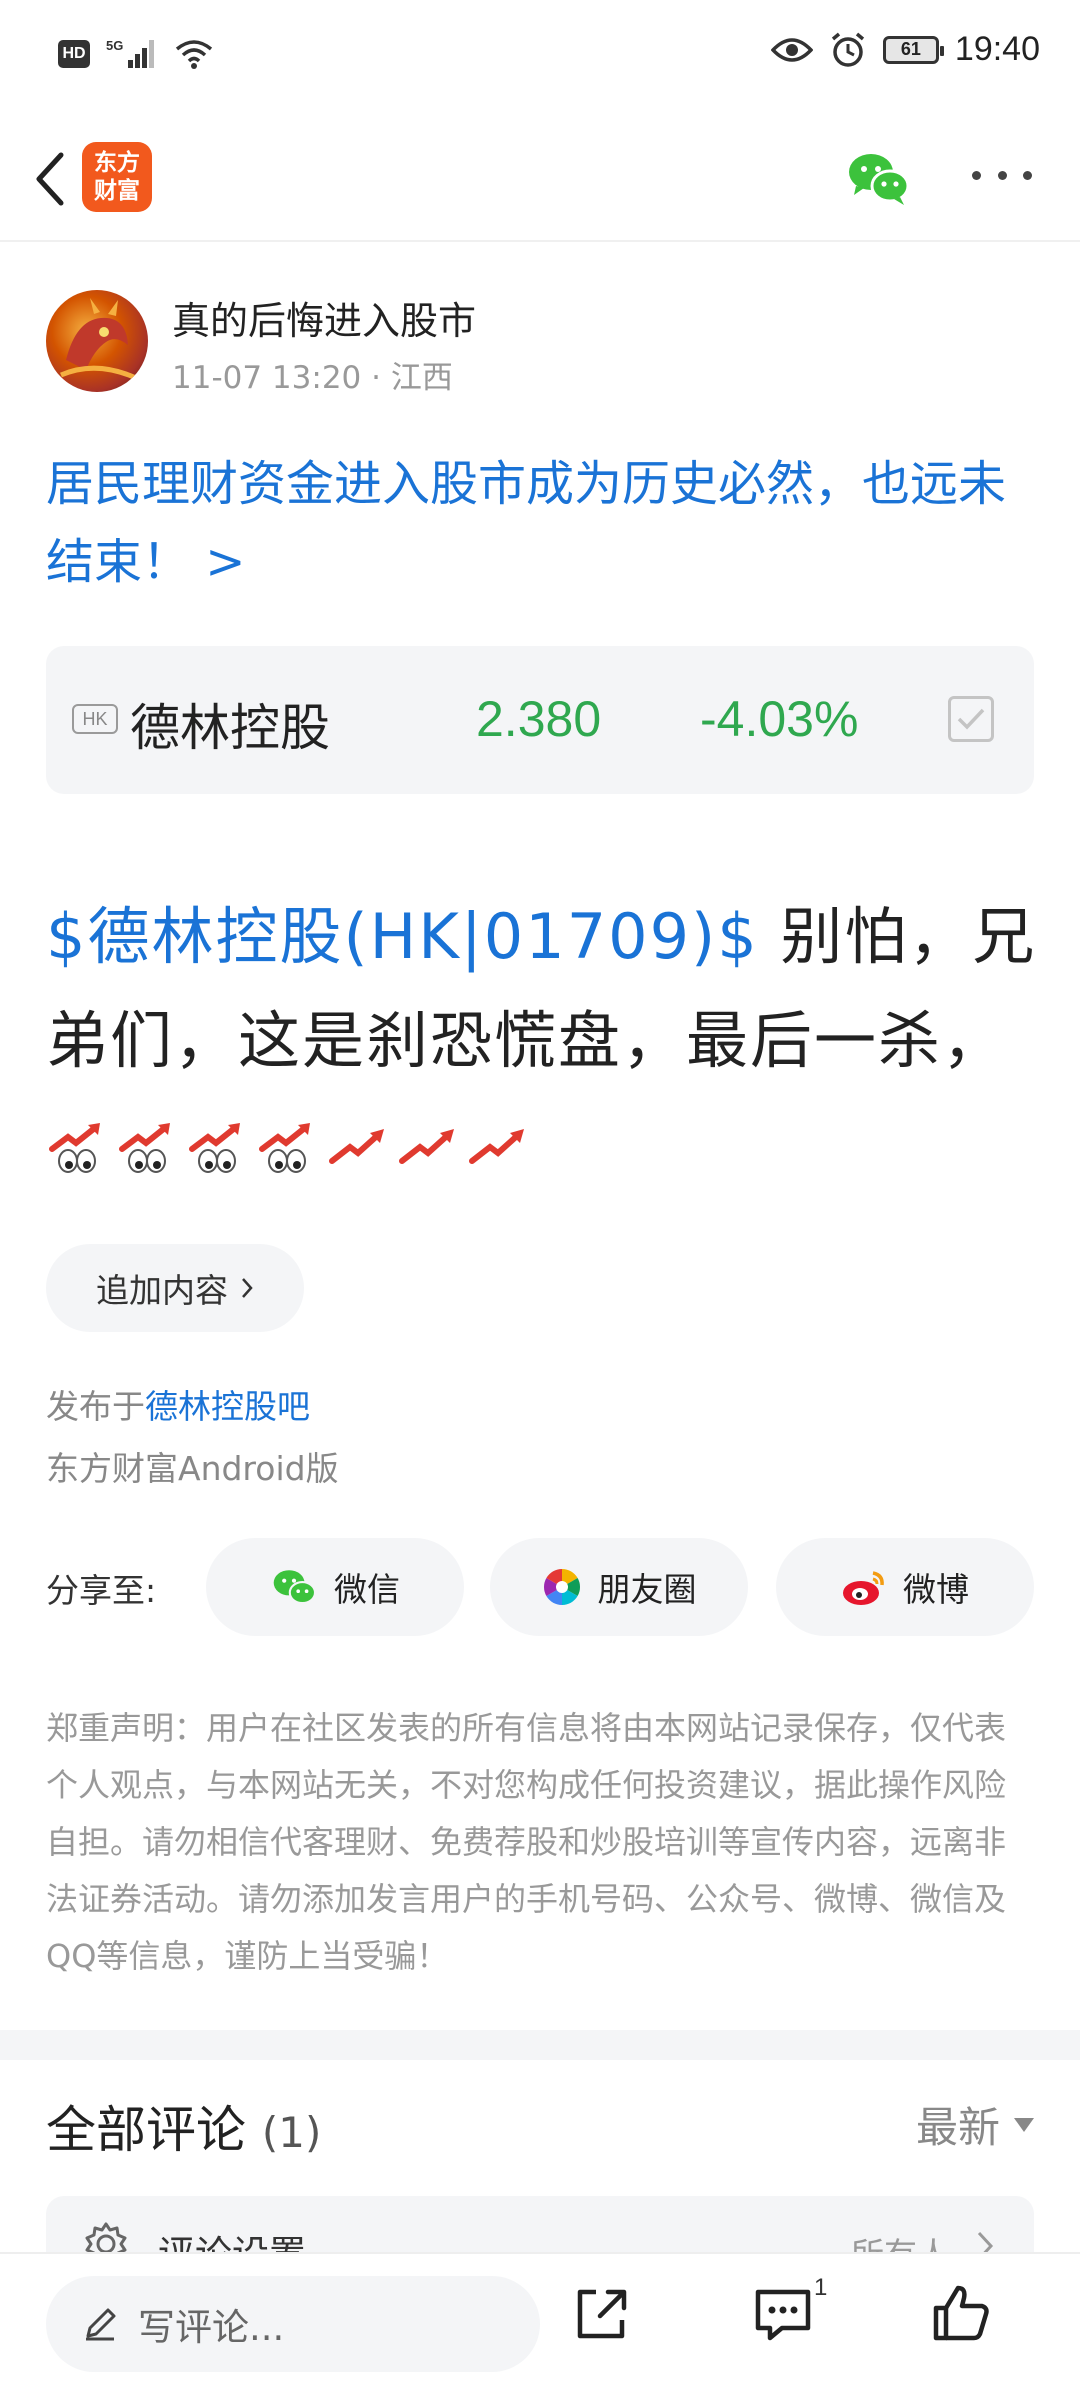 This screenshot has height=2388, width=1080. I want to click on share-wechat-button: 微信, so click(335, 1587).